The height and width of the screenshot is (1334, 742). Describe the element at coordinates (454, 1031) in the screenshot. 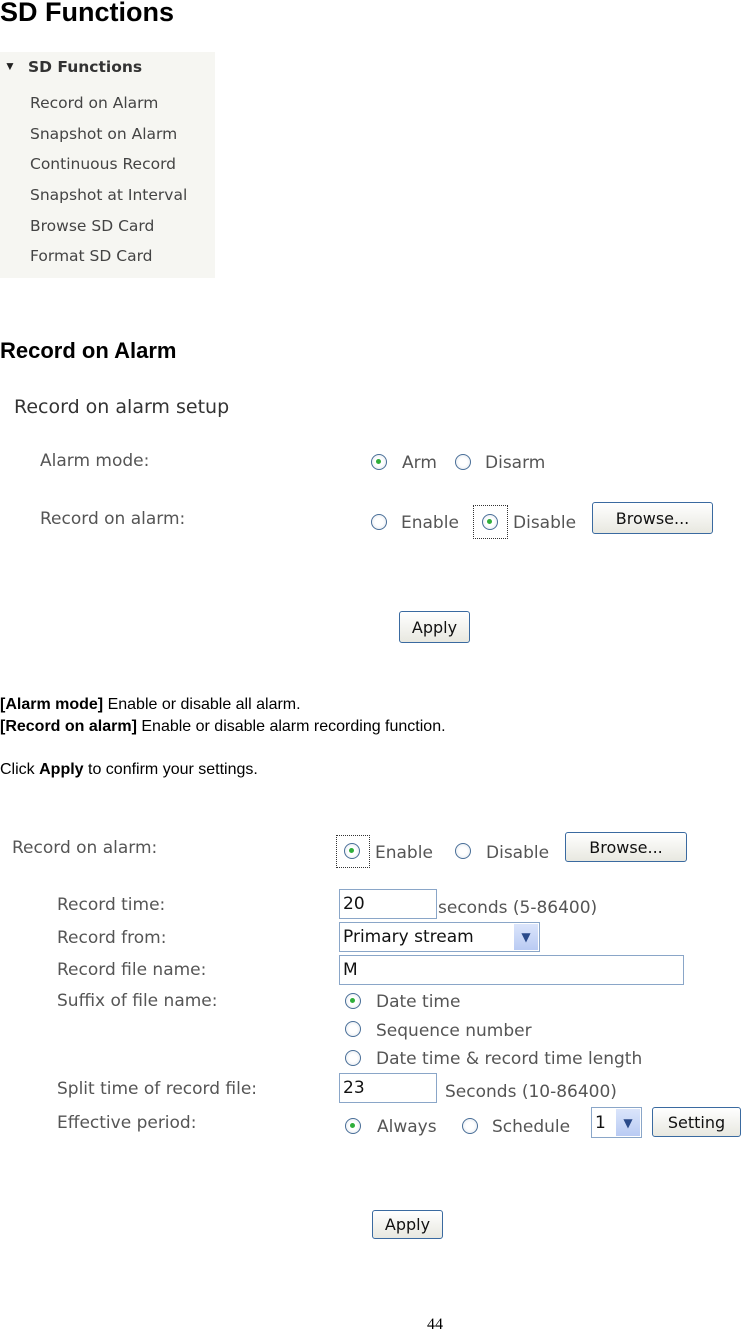

I see `suffix-option: Sequence number` at that location.